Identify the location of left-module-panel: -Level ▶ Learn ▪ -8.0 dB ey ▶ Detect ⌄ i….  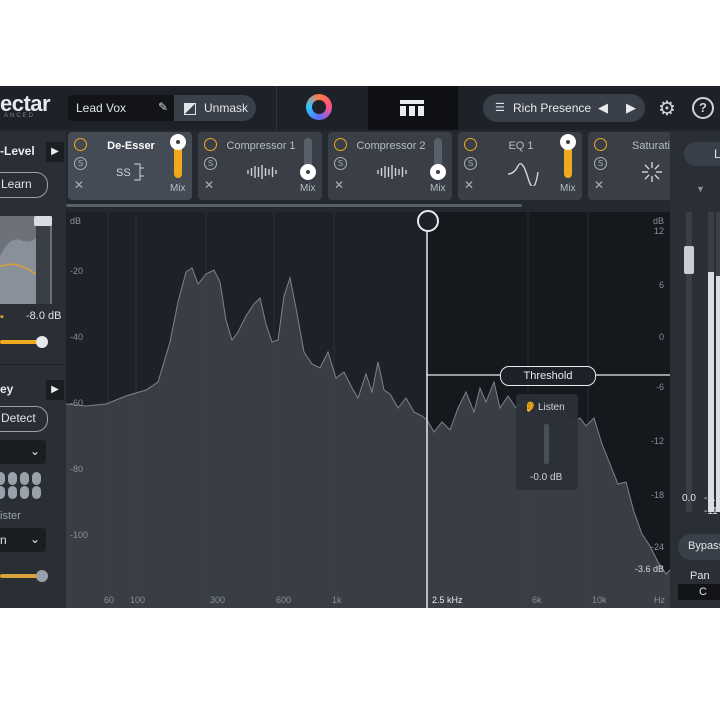
(33, 370).